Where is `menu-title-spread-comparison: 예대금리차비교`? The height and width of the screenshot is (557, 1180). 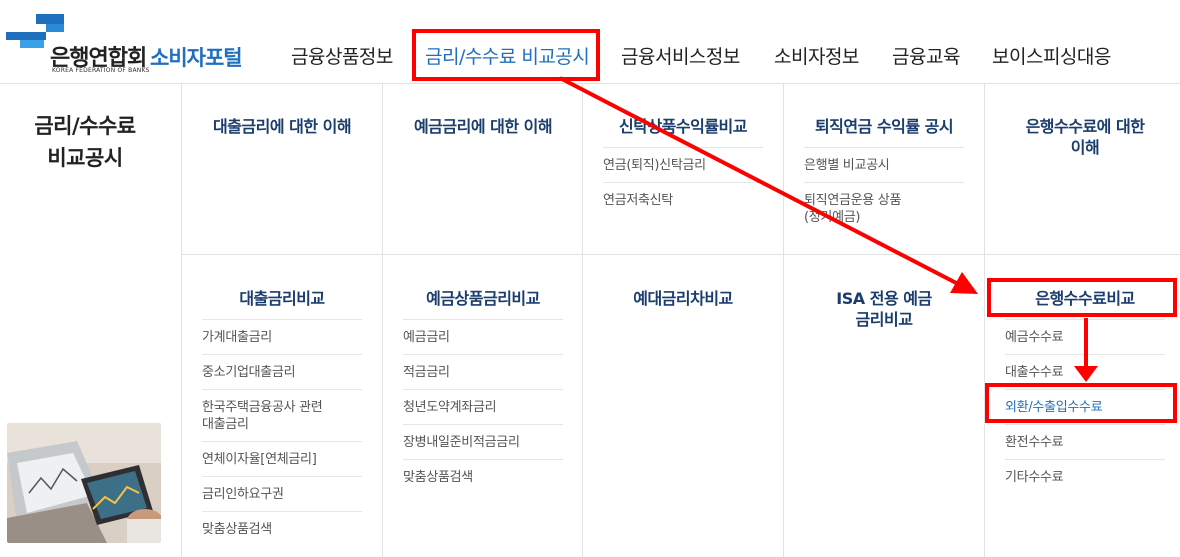
menu-title-spread-comparison: 예대금리차비교 is located at coordinates (683, 298).